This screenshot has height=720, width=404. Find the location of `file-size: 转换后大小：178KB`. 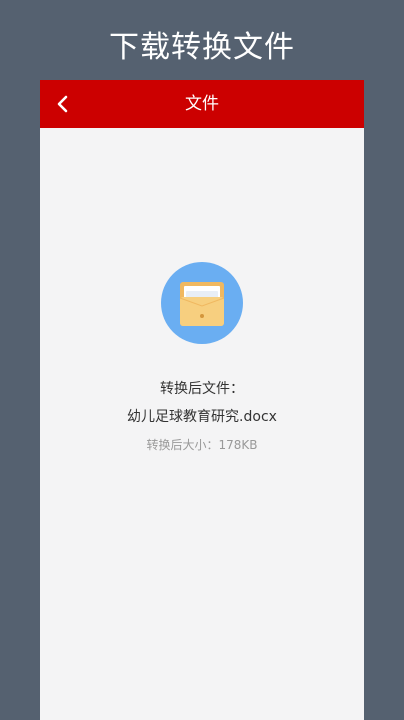

file-size: 转换后大小：178KB is located at coordinates (202, 445).